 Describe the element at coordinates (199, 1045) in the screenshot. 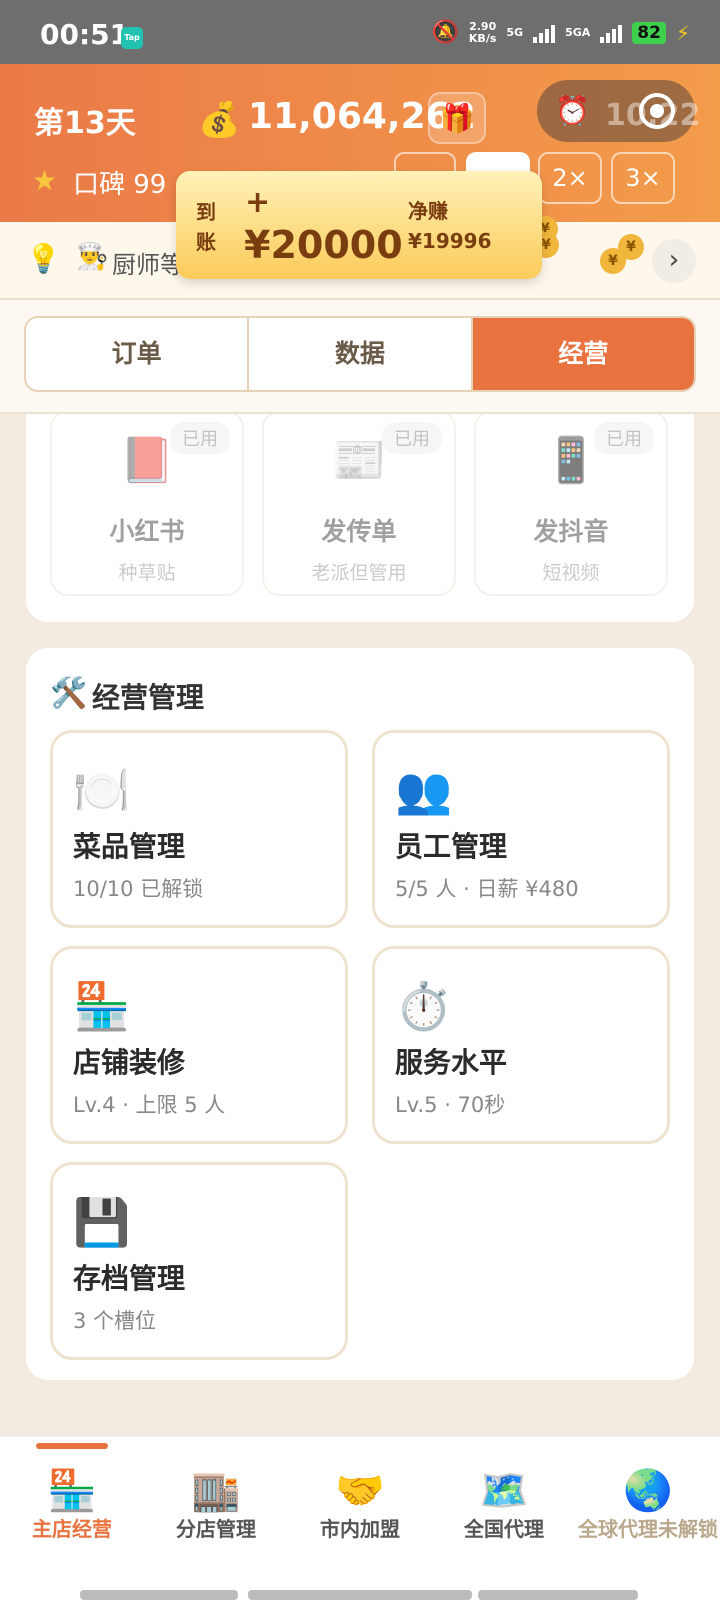

I see `card-store-decoration: 🏪 店铺装修 Lv.4 · 上限 5 人` at that location.